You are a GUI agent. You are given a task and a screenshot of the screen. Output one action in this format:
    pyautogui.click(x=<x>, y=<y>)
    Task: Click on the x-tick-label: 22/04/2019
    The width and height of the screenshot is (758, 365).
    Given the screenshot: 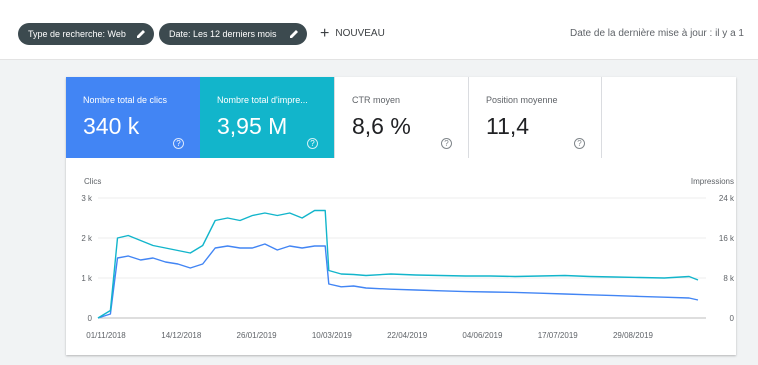 What is the action you would take?
    pyautogui.click(x=407, y=335)
    